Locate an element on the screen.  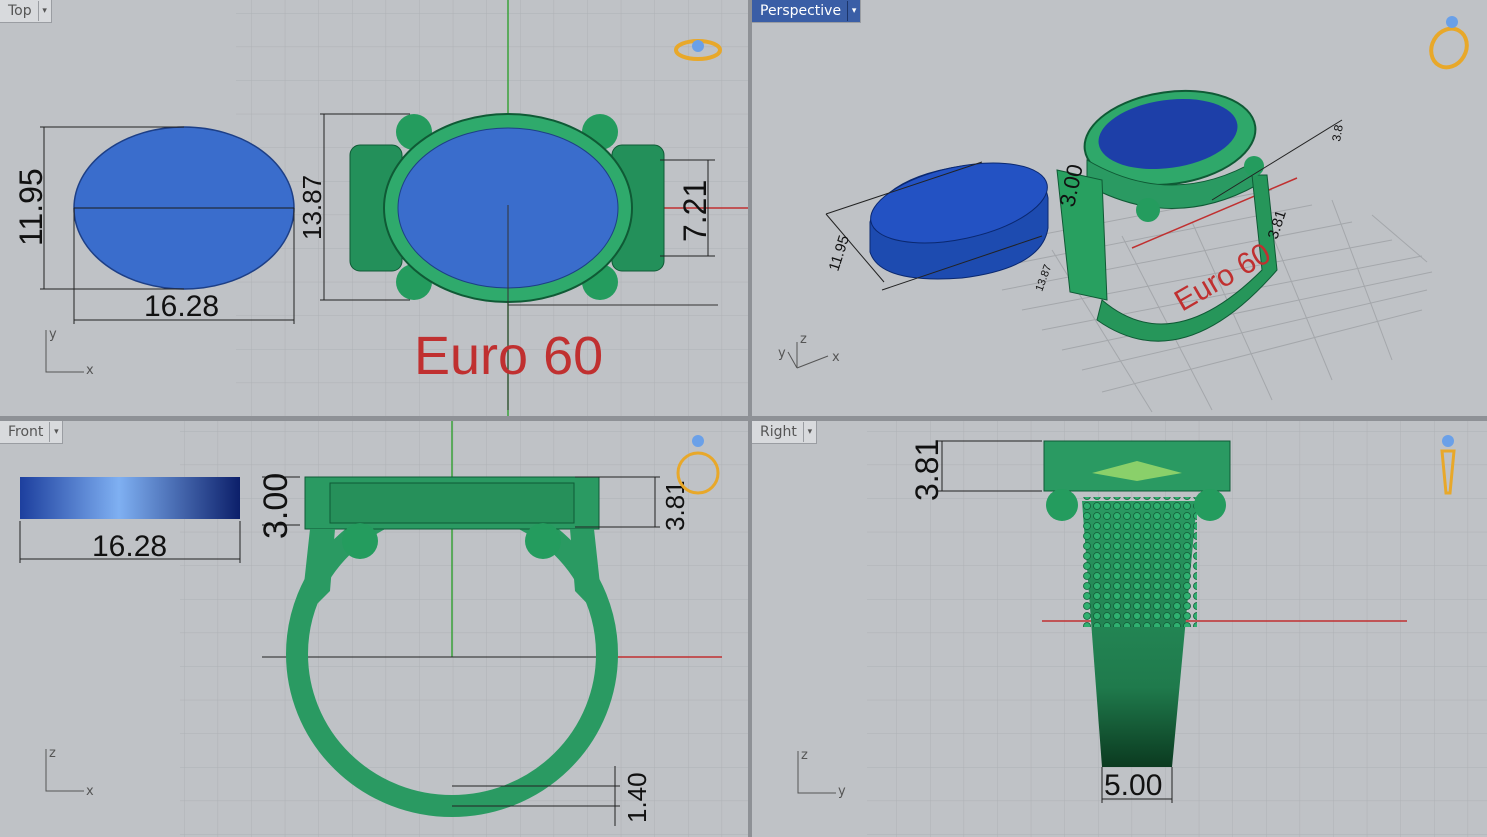
tab-right: Right ▾ is located at coordinates (784, 432).